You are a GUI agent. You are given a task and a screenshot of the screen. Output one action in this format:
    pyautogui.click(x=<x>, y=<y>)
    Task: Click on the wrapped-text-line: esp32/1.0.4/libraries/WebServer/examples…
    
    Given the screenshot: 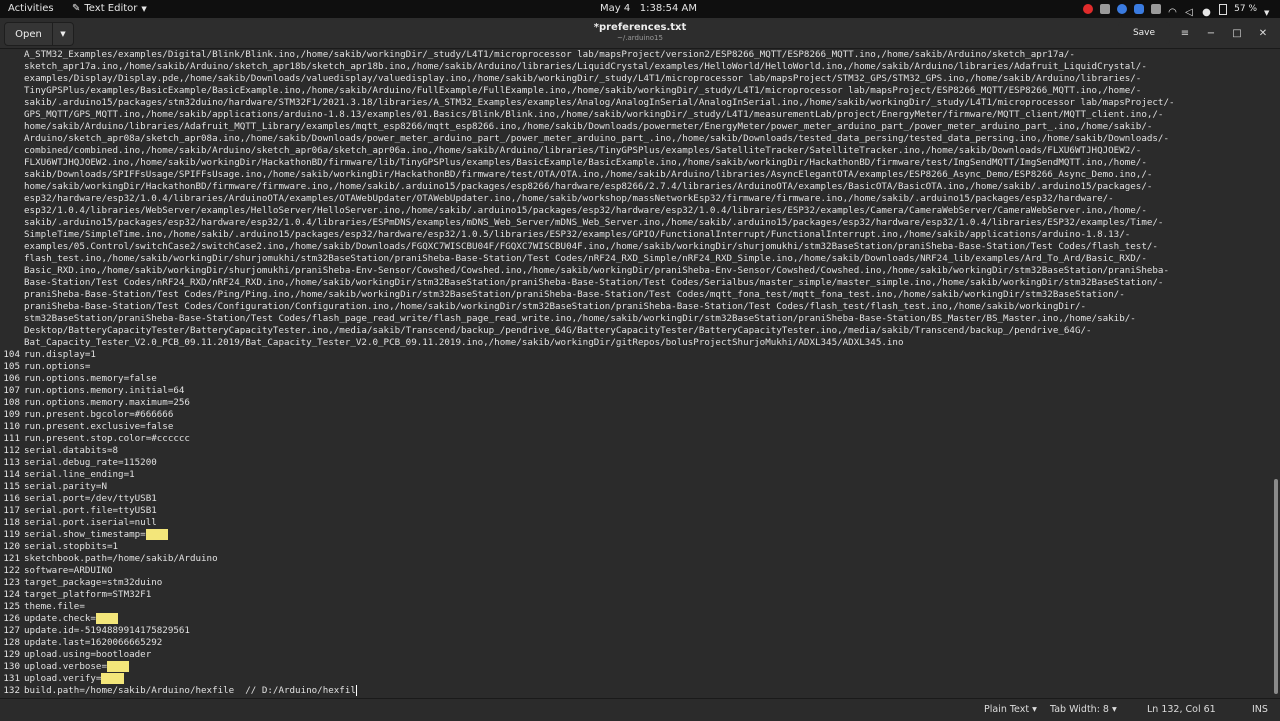 What is the action you would take?
    pyautogui.click(x=636, y=211)
    